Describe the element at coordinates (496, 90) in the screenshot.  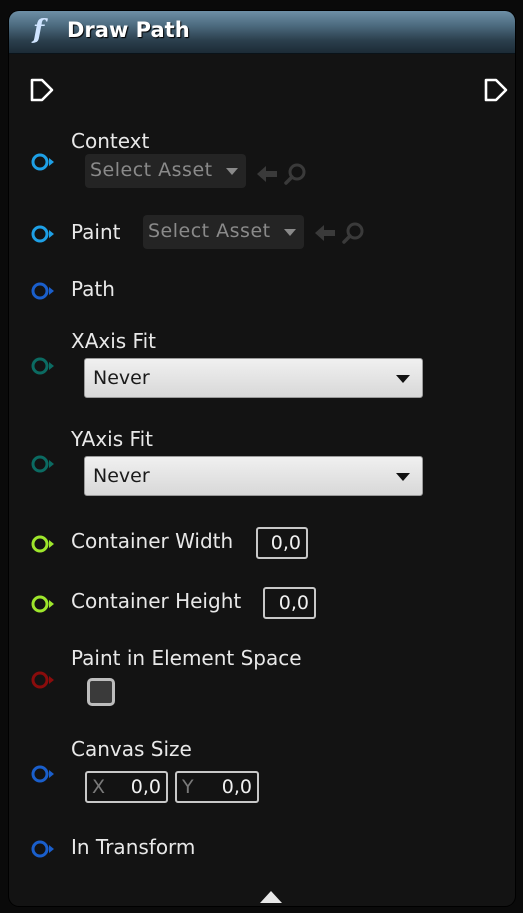
I see `exec-out-icon` at that location.